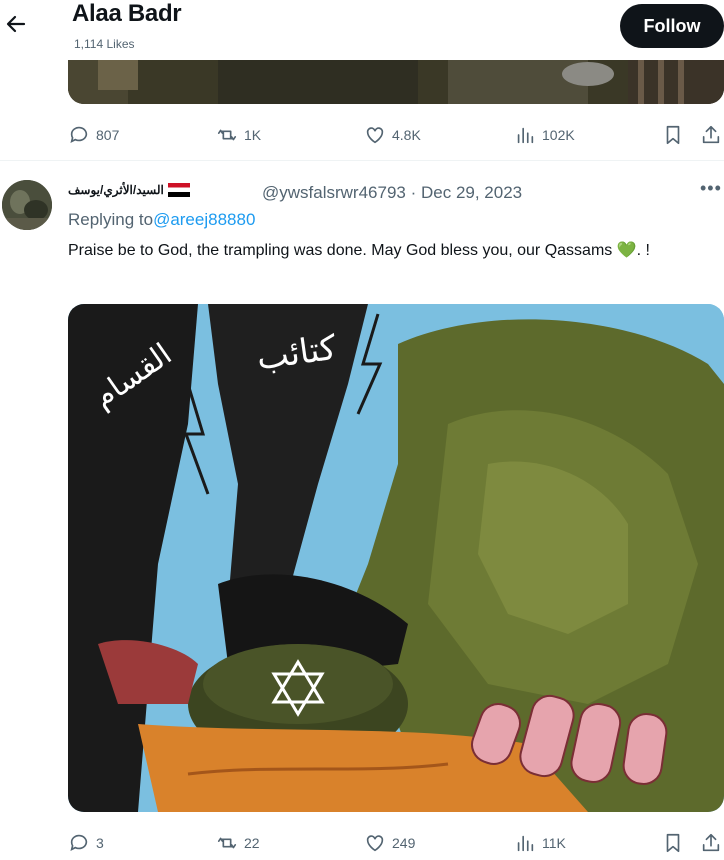  I want to click on views-action: 102K, so click(544, 135).